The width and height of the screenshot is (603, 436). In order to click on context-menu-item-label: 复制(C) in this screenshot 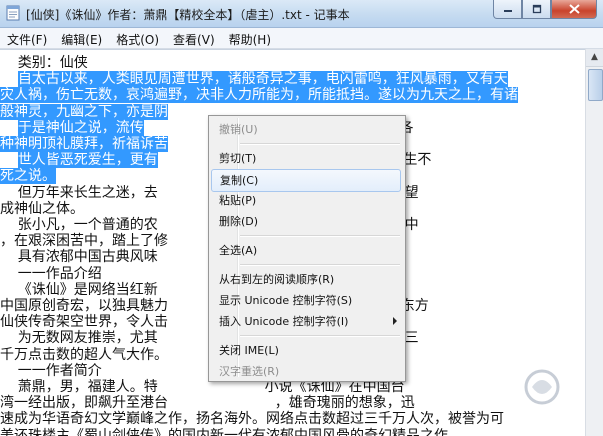, I will do `click(239, 180)`.